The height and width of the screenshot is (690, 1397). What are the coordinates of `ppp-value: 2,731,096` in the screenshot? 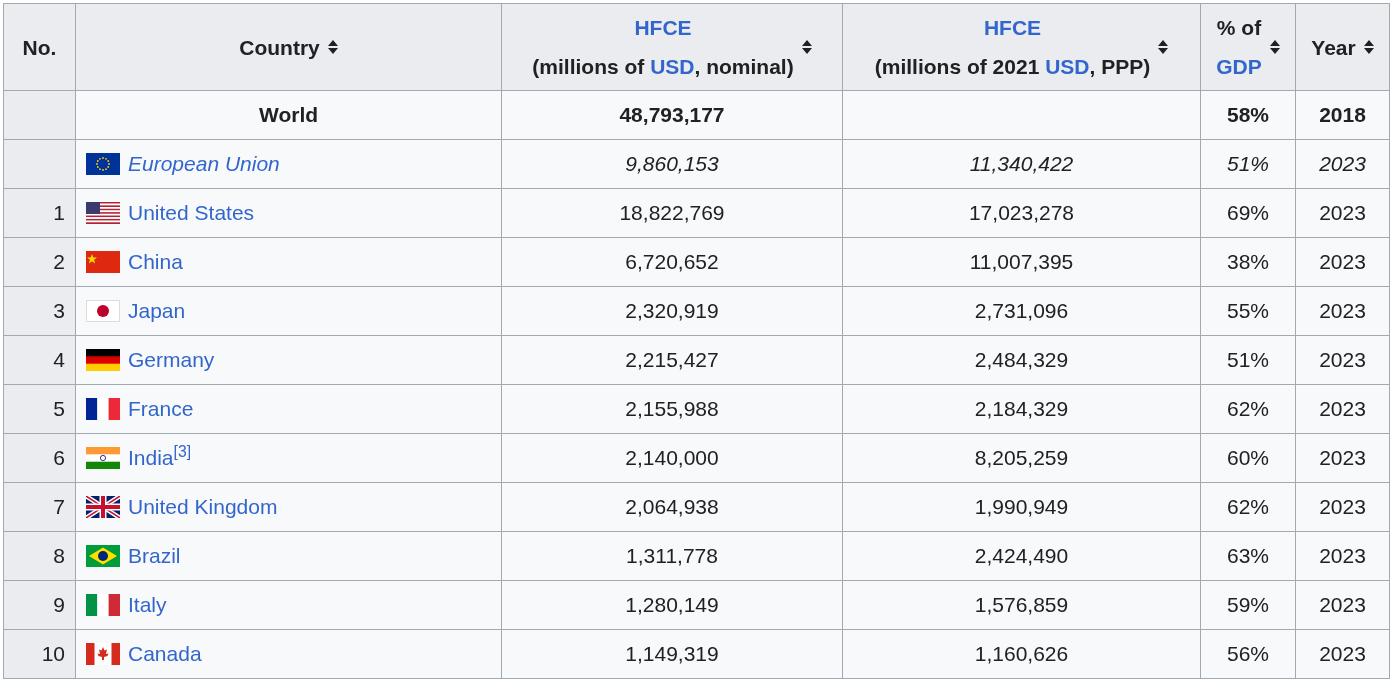 It's located at (1021, 310).